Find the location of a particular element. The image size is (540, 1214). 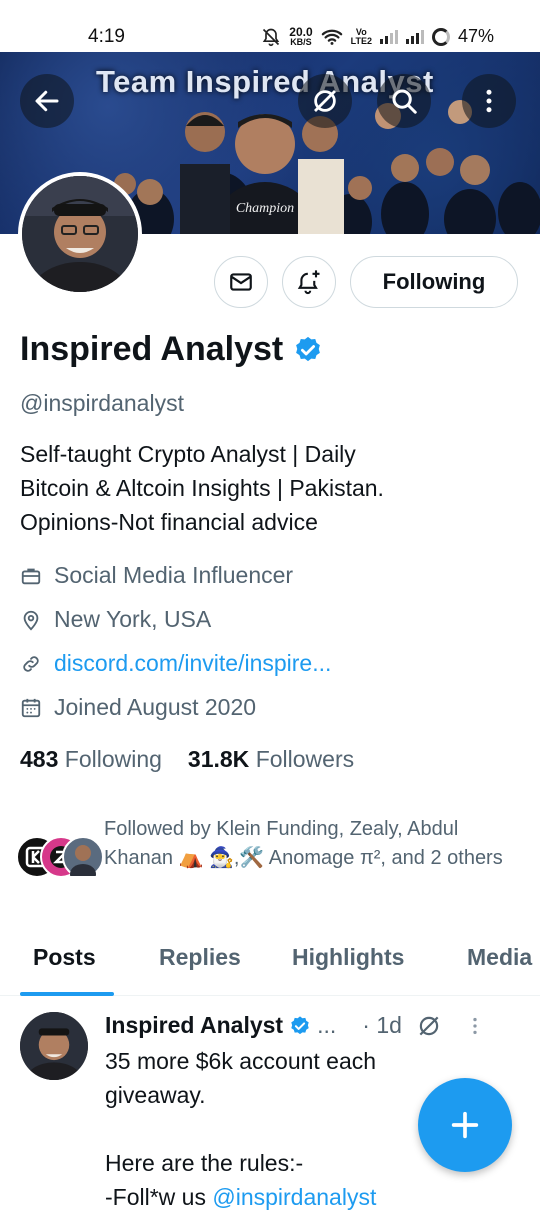

bio-line: Bitcoin & Altcoin Insights | Pakistan. is located at coordinates (202, 488).